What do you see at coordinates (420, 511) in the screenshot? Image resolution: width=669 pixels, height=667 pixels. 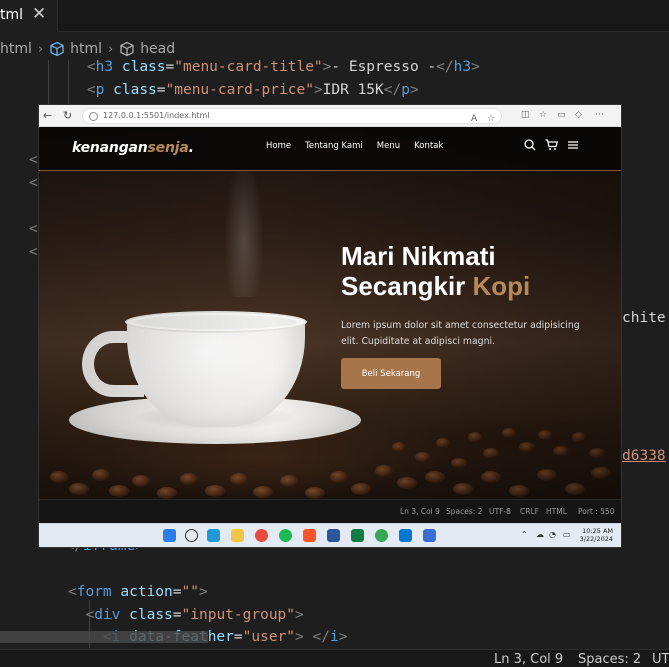 I see `inner-cursor-position: Ln 3, Col 9` at bounding box center [420, 511].